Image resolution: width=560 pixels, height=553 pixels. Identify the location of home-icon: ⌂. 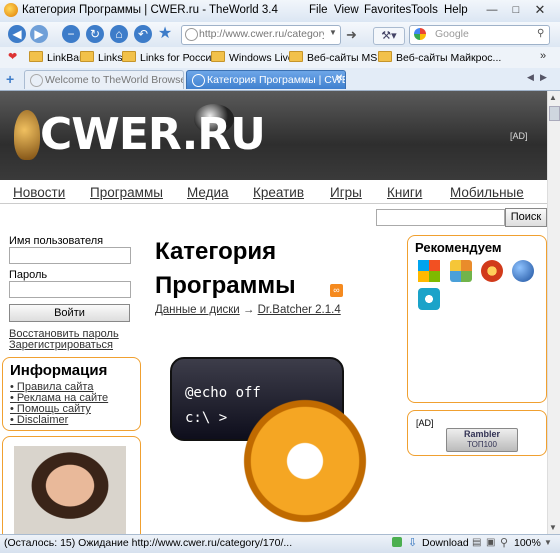
(119, 34).